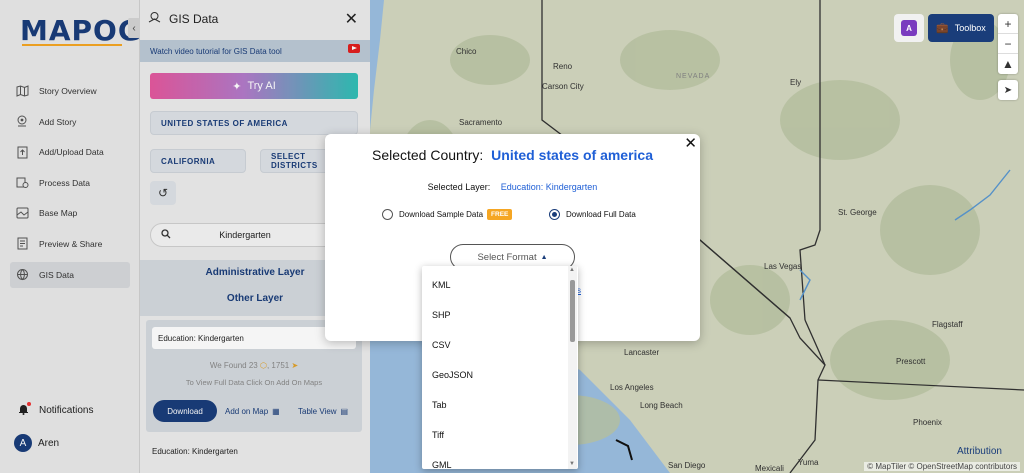  Describe the element at coordinates (56, 274) in the screenshot. I see `nav-item-label: GIS Data` at that location.